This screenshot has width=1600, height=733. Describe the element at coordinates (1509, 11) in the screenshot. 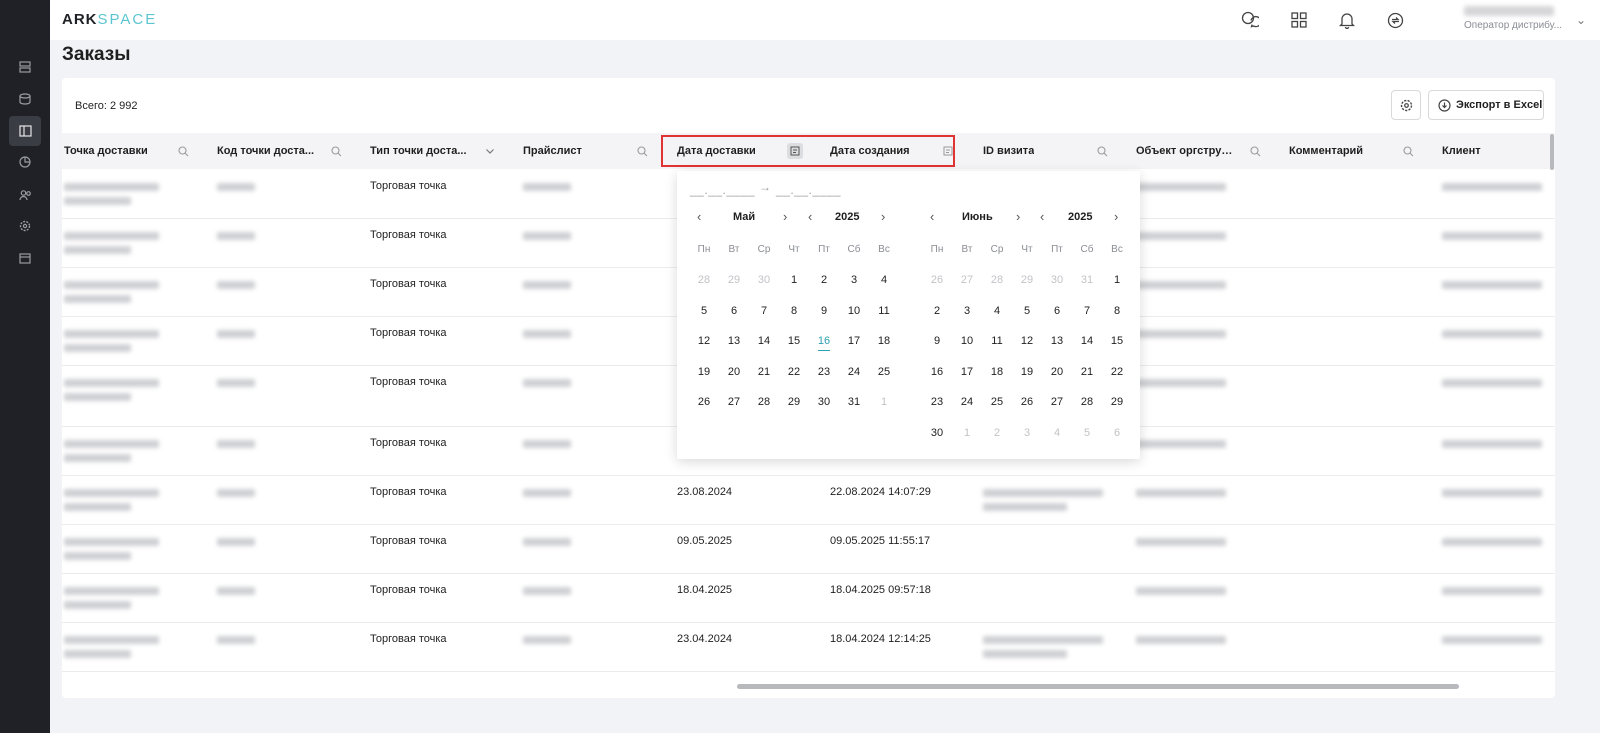

I see `user-name` at that location.